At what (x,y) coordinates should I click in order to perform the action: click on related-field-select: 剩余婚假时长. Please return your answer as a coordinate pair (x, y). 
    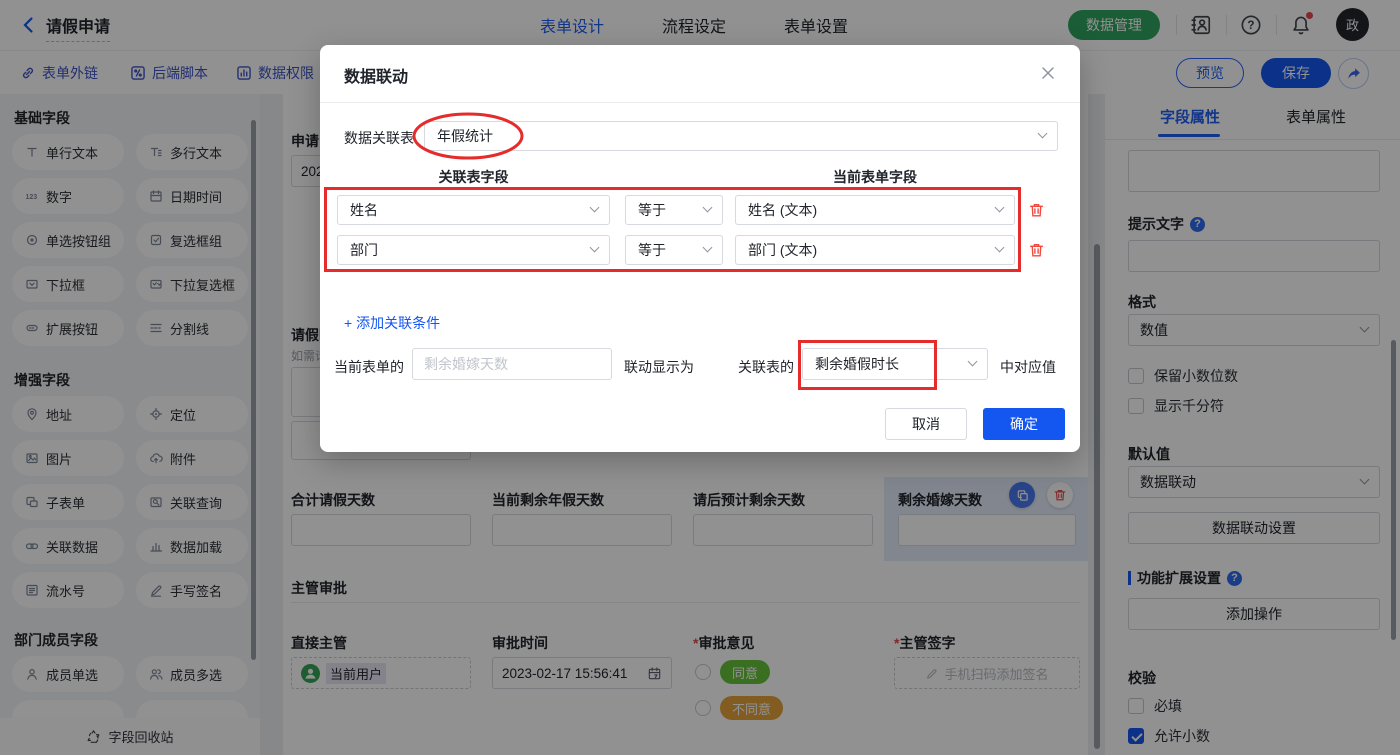
    Looking at the image, I should click on (895, 364).